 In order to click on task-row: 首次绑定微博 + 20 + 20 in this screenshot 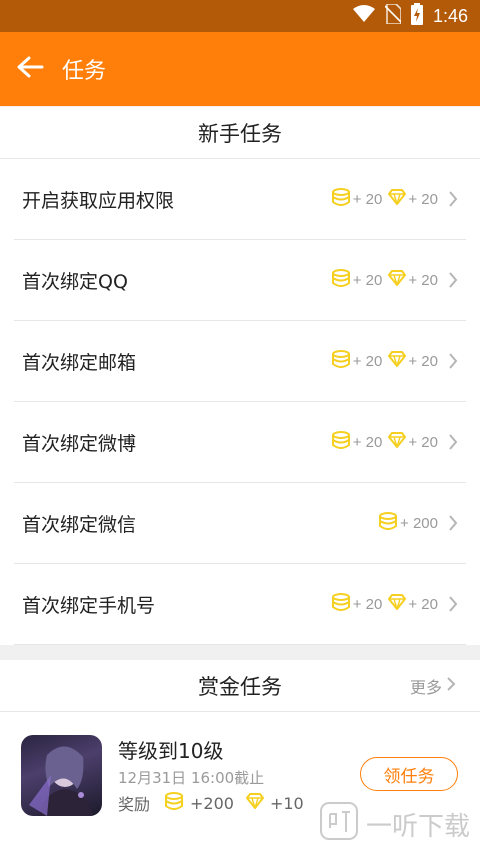, I will do `click(240, 442)`.